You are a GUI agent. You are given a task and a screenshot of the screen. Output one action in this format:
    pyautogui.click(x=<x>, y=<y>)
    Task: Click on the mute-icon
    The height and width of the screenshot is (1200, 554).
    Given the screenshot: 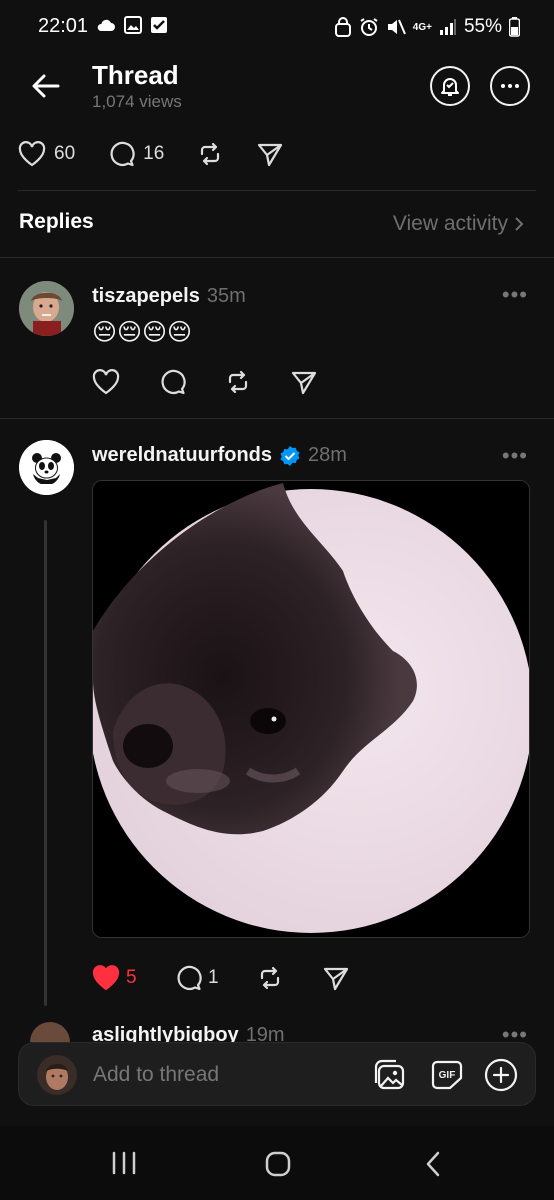 What is the action you would take?
    pyautogui.click(x=396, y=27)
    